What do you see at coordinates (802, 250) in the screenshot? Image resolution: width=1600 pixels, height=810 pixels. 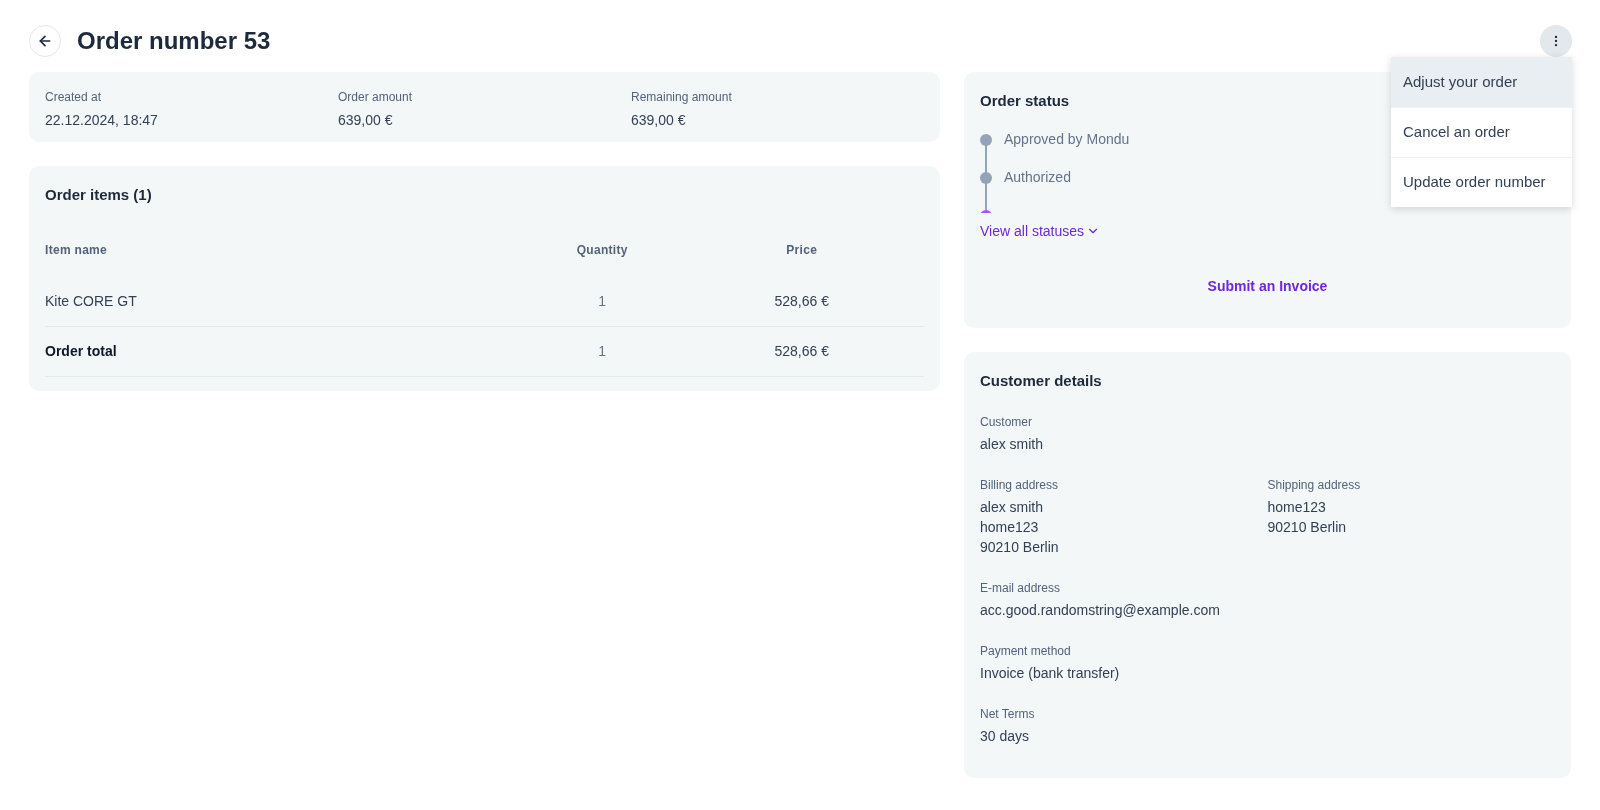 I see `column-header: Price` at bounding box center [802, 250].